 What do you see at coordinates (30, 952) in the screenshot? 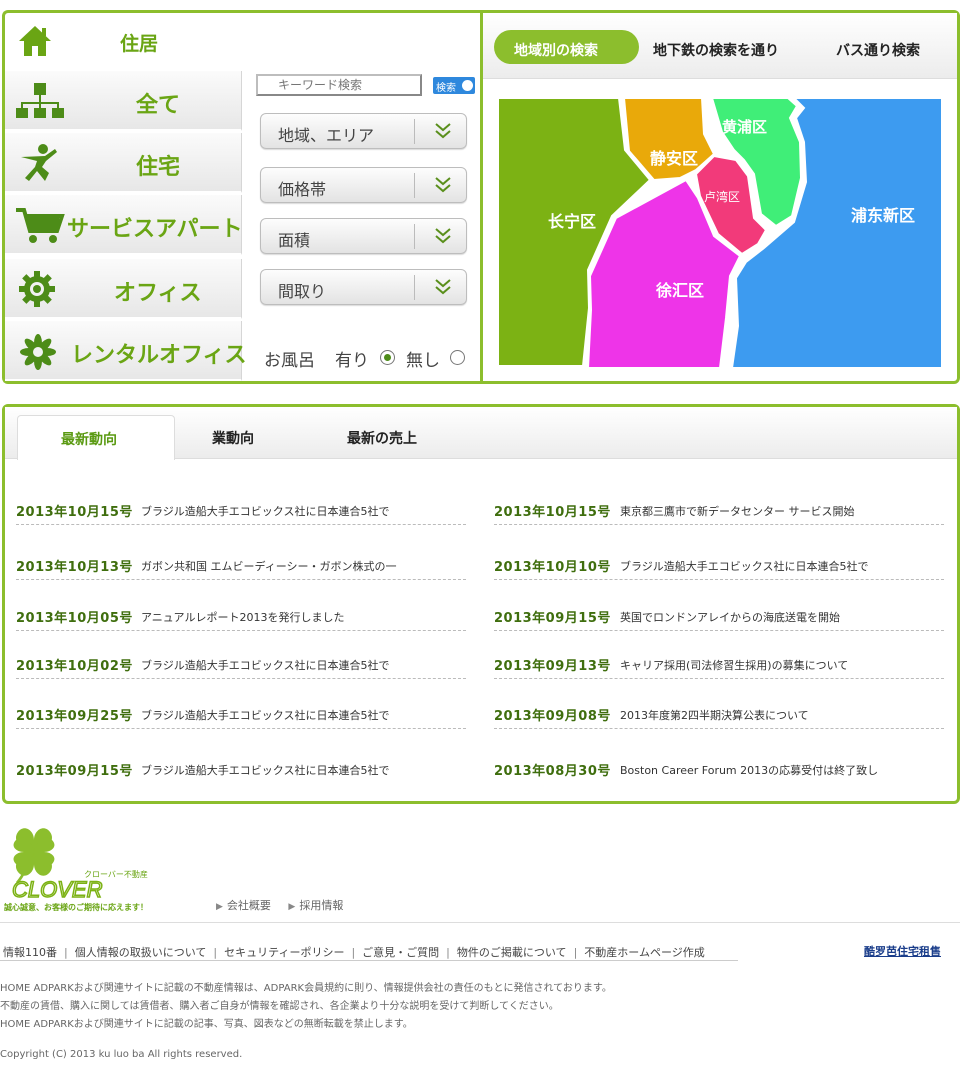
I see `footer-link-info110: 情報110番` at bounding box center [30, 952].